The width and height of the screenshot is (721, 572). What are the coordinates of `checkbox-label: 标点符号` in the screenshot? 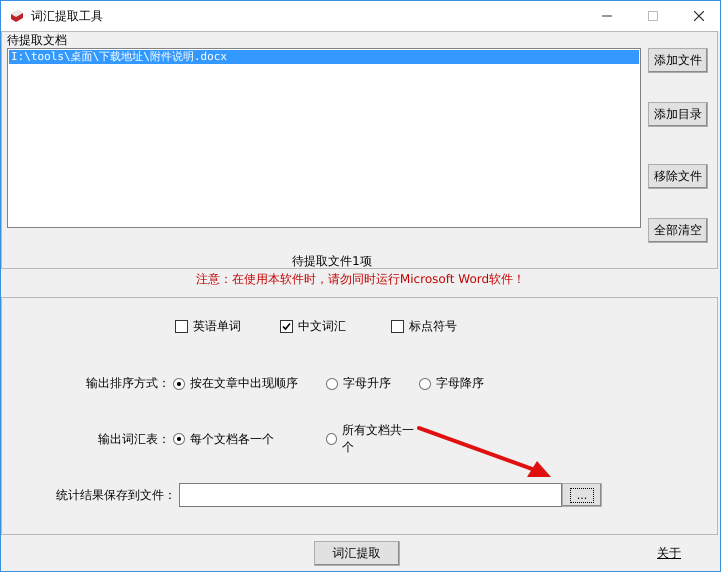 It's located at (433, 326).